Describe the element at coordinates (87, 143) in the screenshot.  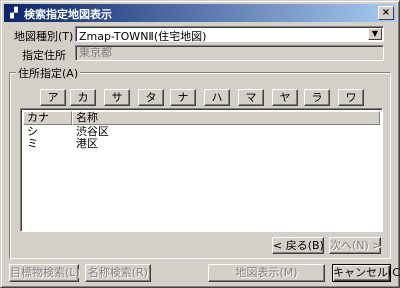
I see `list-item-name: 港区` at that location.